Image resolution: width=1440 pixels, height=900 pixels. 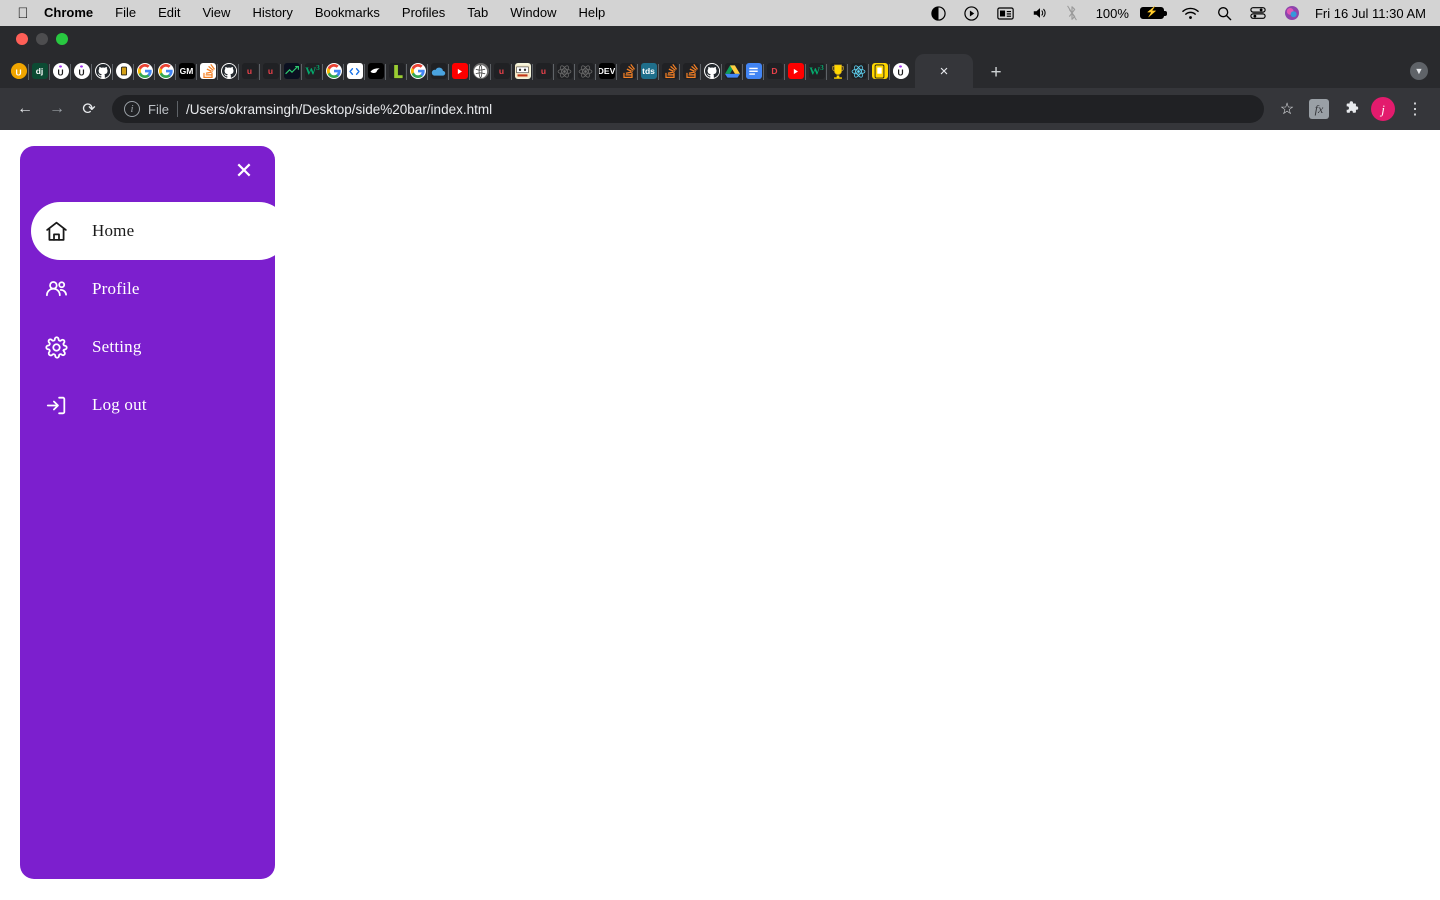 What do you see at coordinates (291, 71) in the screenshot?
I see `pinned-tab-techie-dark` at bounding box center [291, 71].